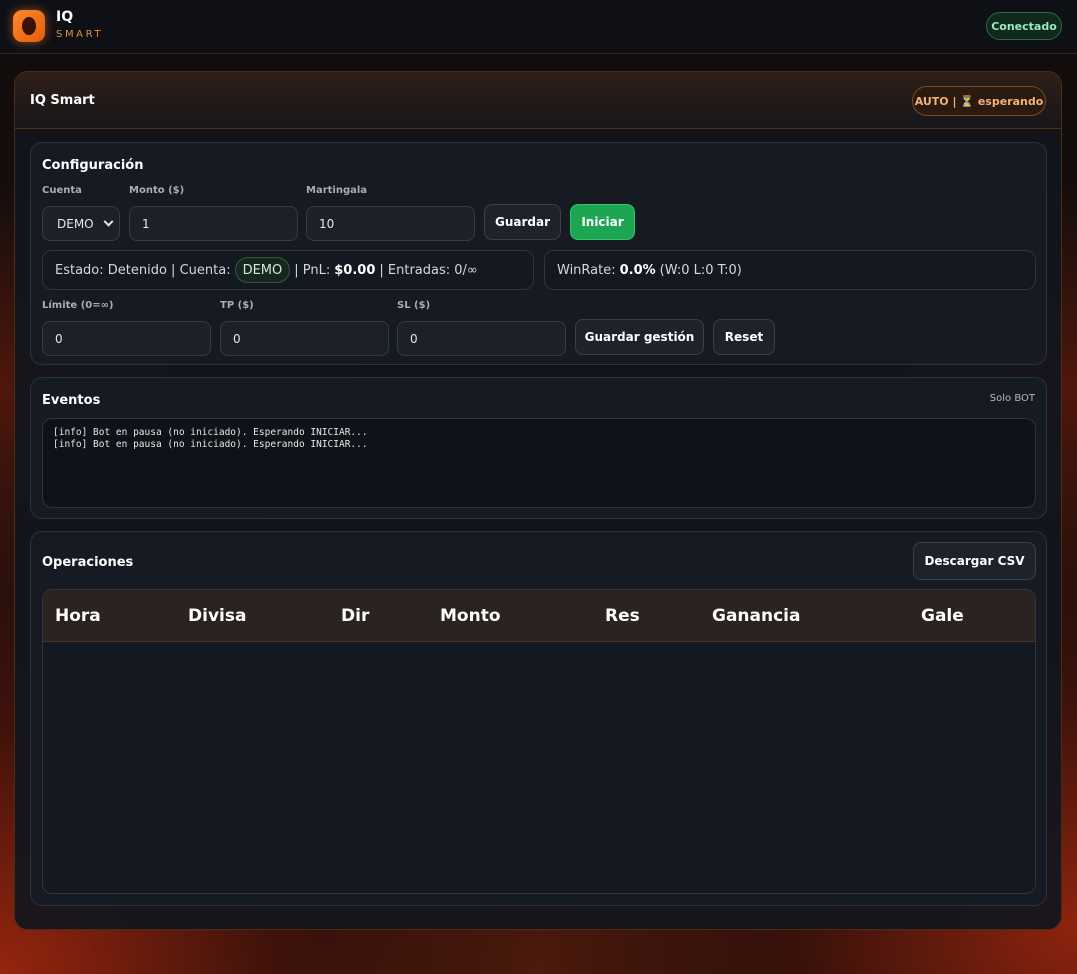  Describe the element at coordinates (481, 338) in the screenshot. I see `sl-input: 0` at that location.